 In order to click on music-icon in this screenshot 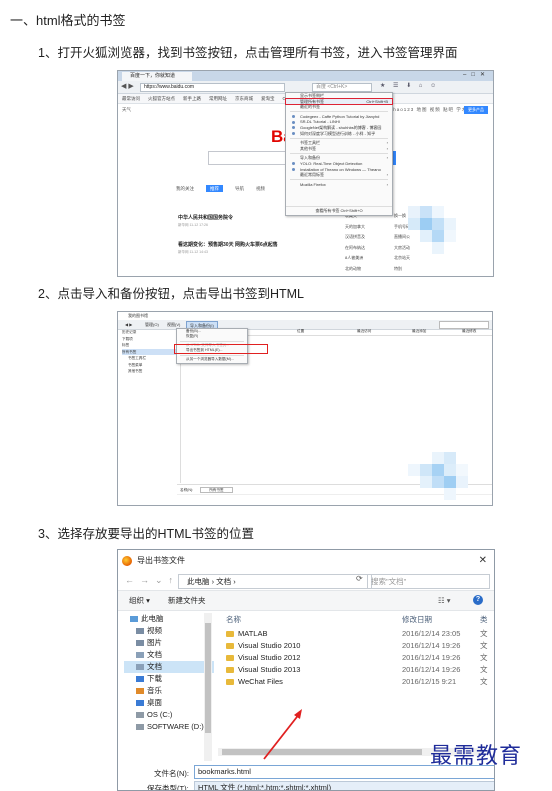, I will do `click(140, 691)`.